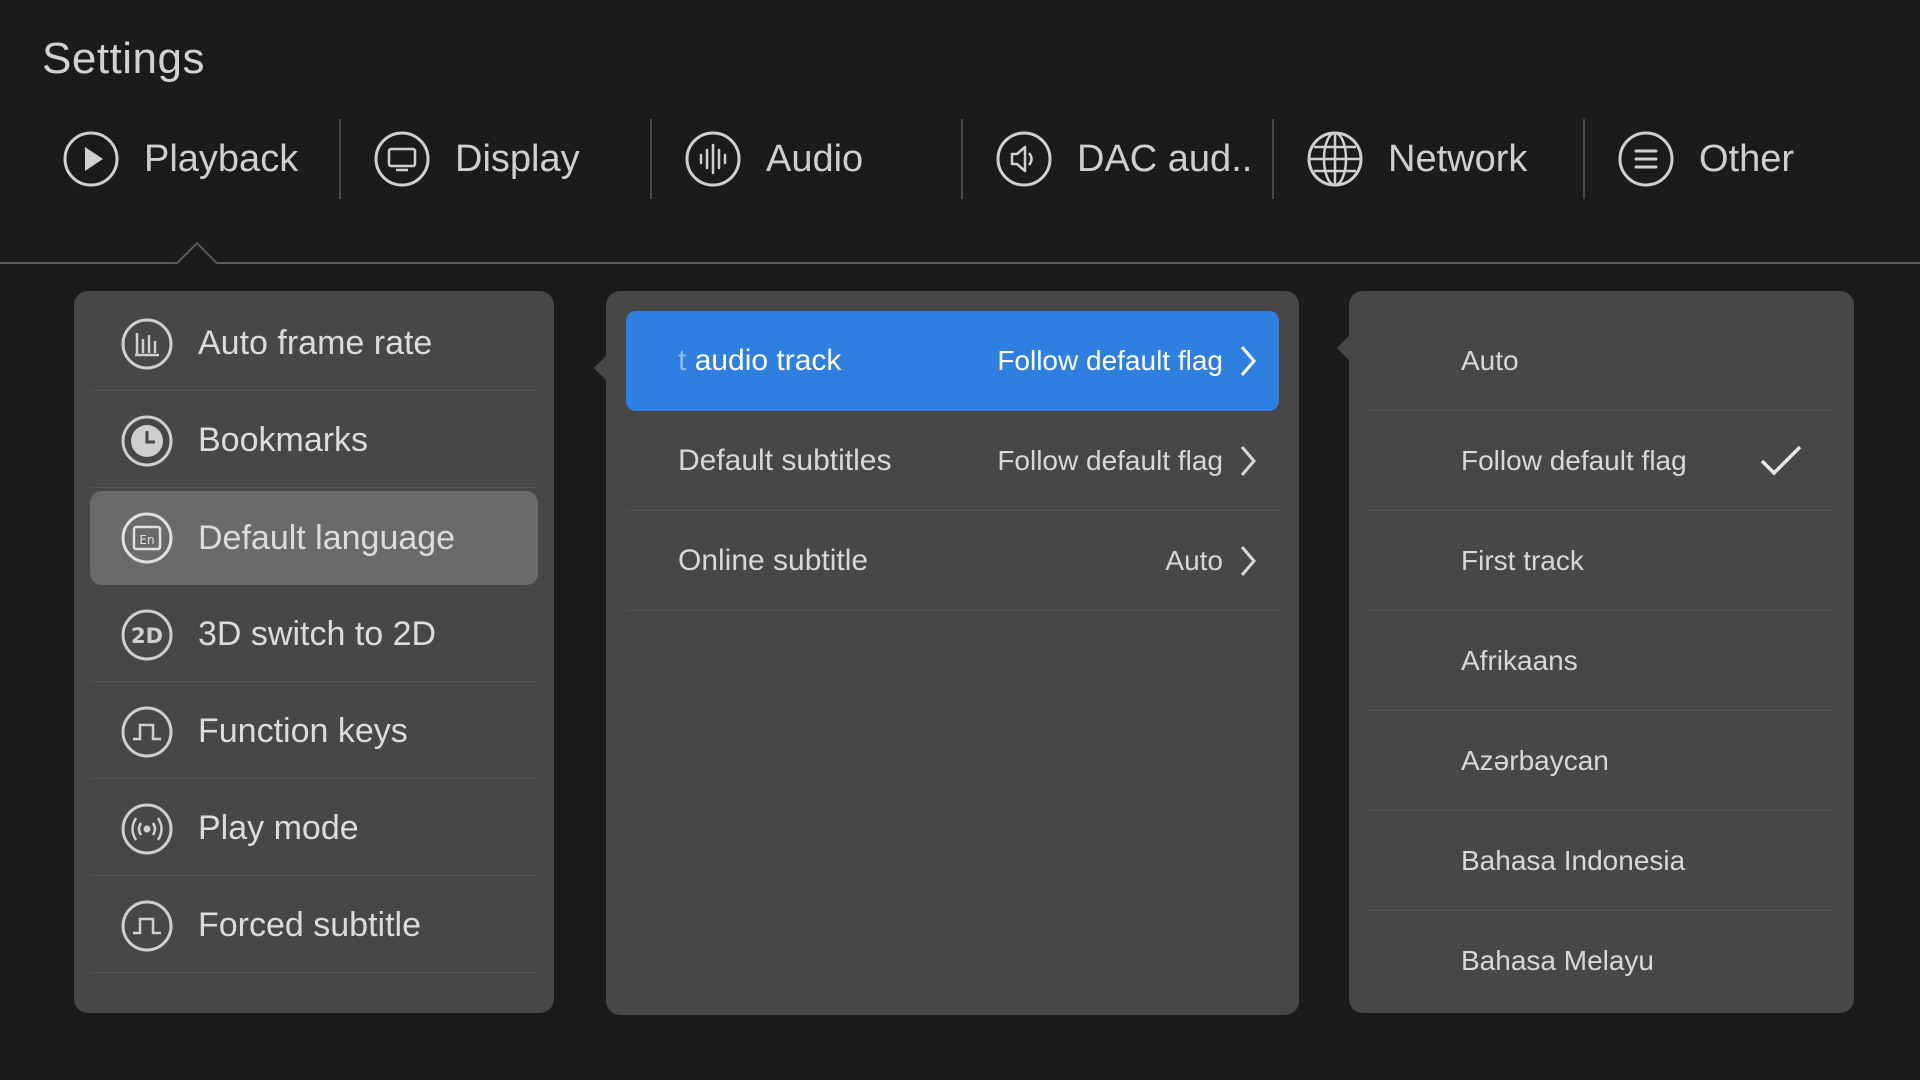 The height and width of the screenshot is (1080, 1920). What do you see at coordinates (123, 58) in the screenshot?
I see `page-title: Settings` at bounding box center [123, 58].